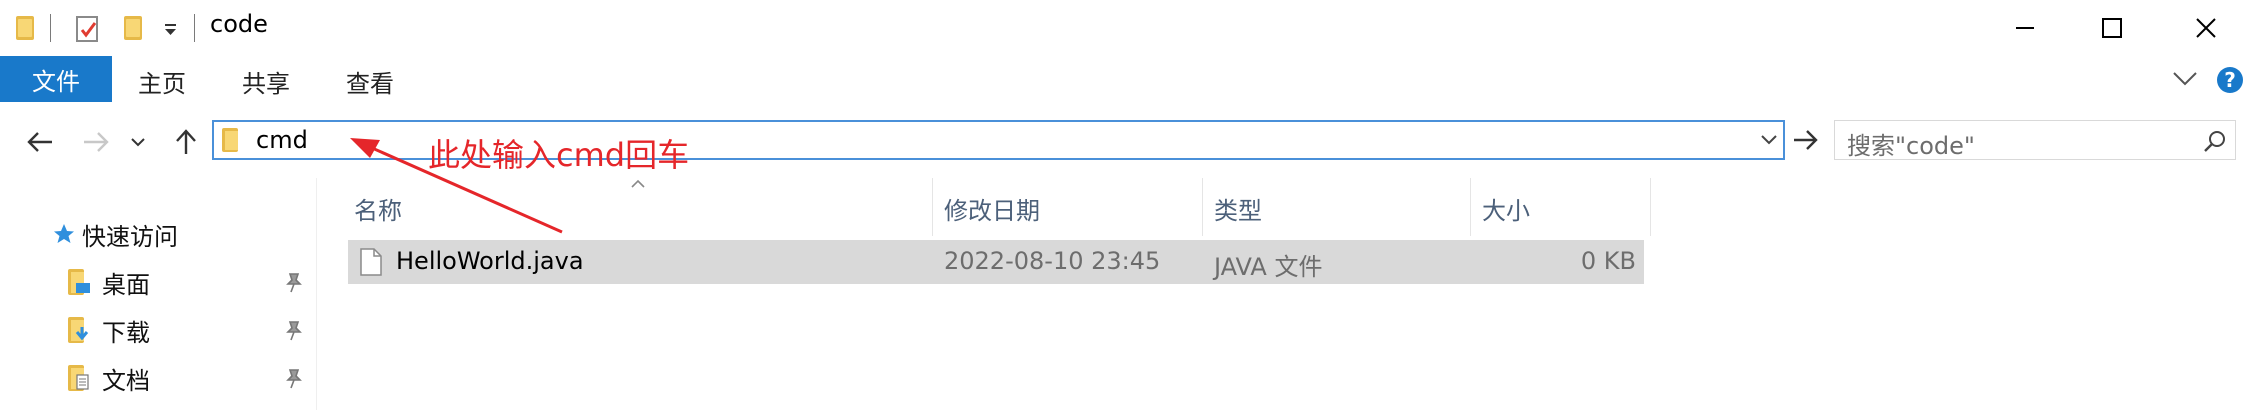 This screenshot has width=2252, height=410. Describe the element at coordinates (370, 81) in the screenshot. I see `tab-view: 查看` at that location.